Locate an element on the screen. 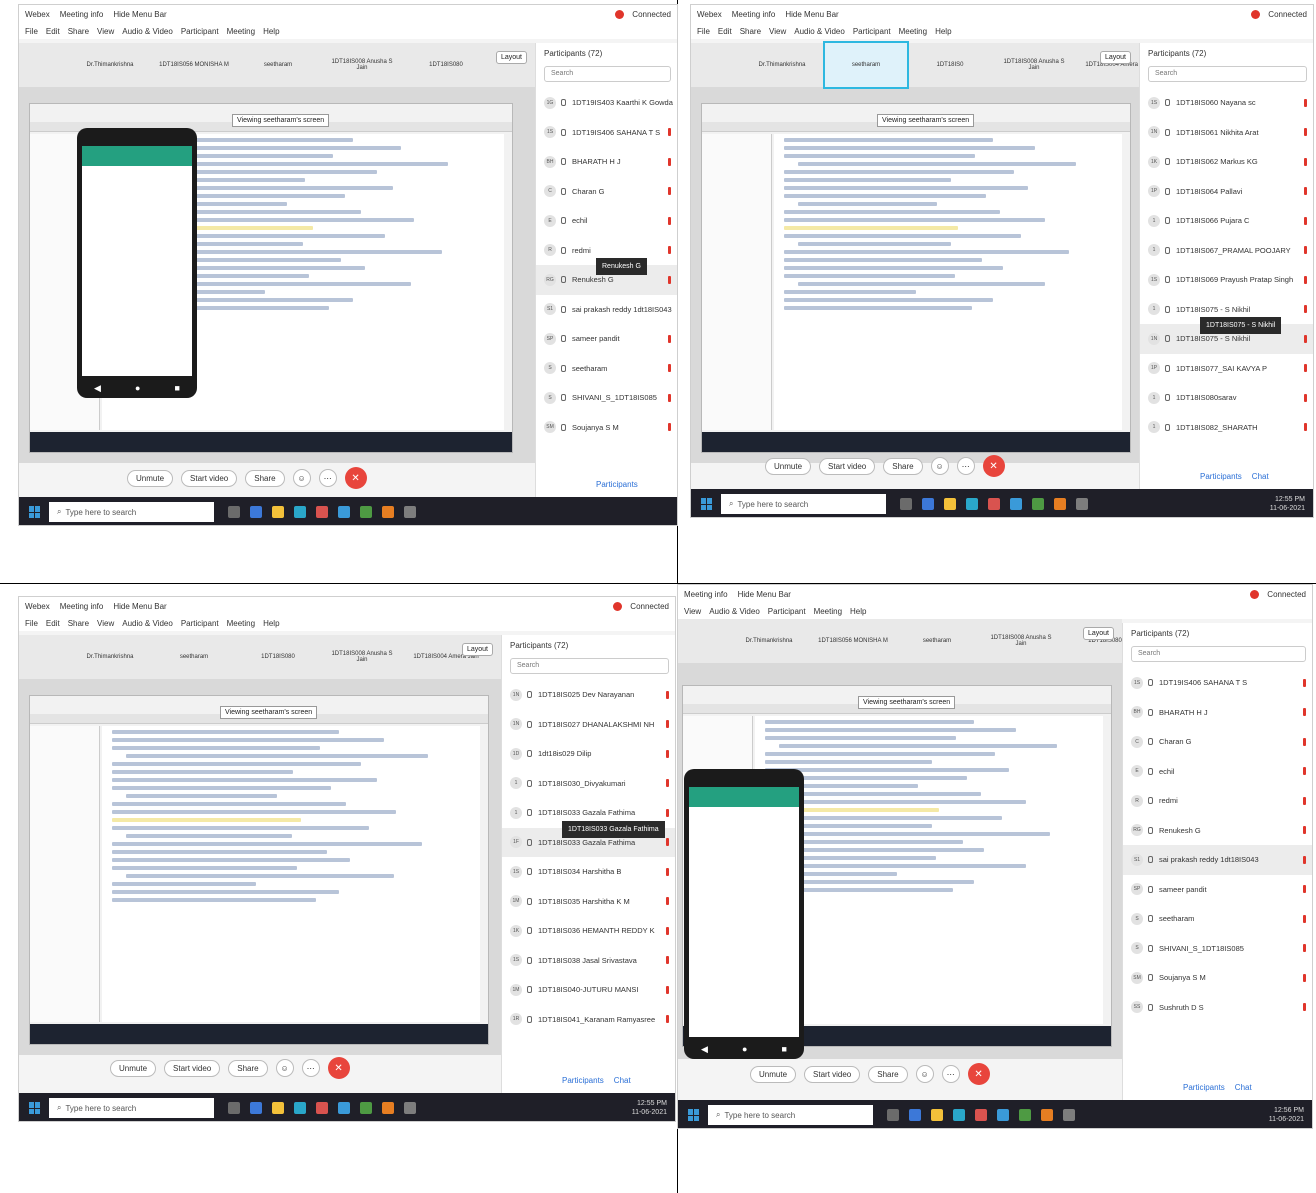 This screenshot has height=1193, width=1316. participant-row: 1G 1DT19IS403 Kaarthi K Gowda is located at coordinates (606, 103).